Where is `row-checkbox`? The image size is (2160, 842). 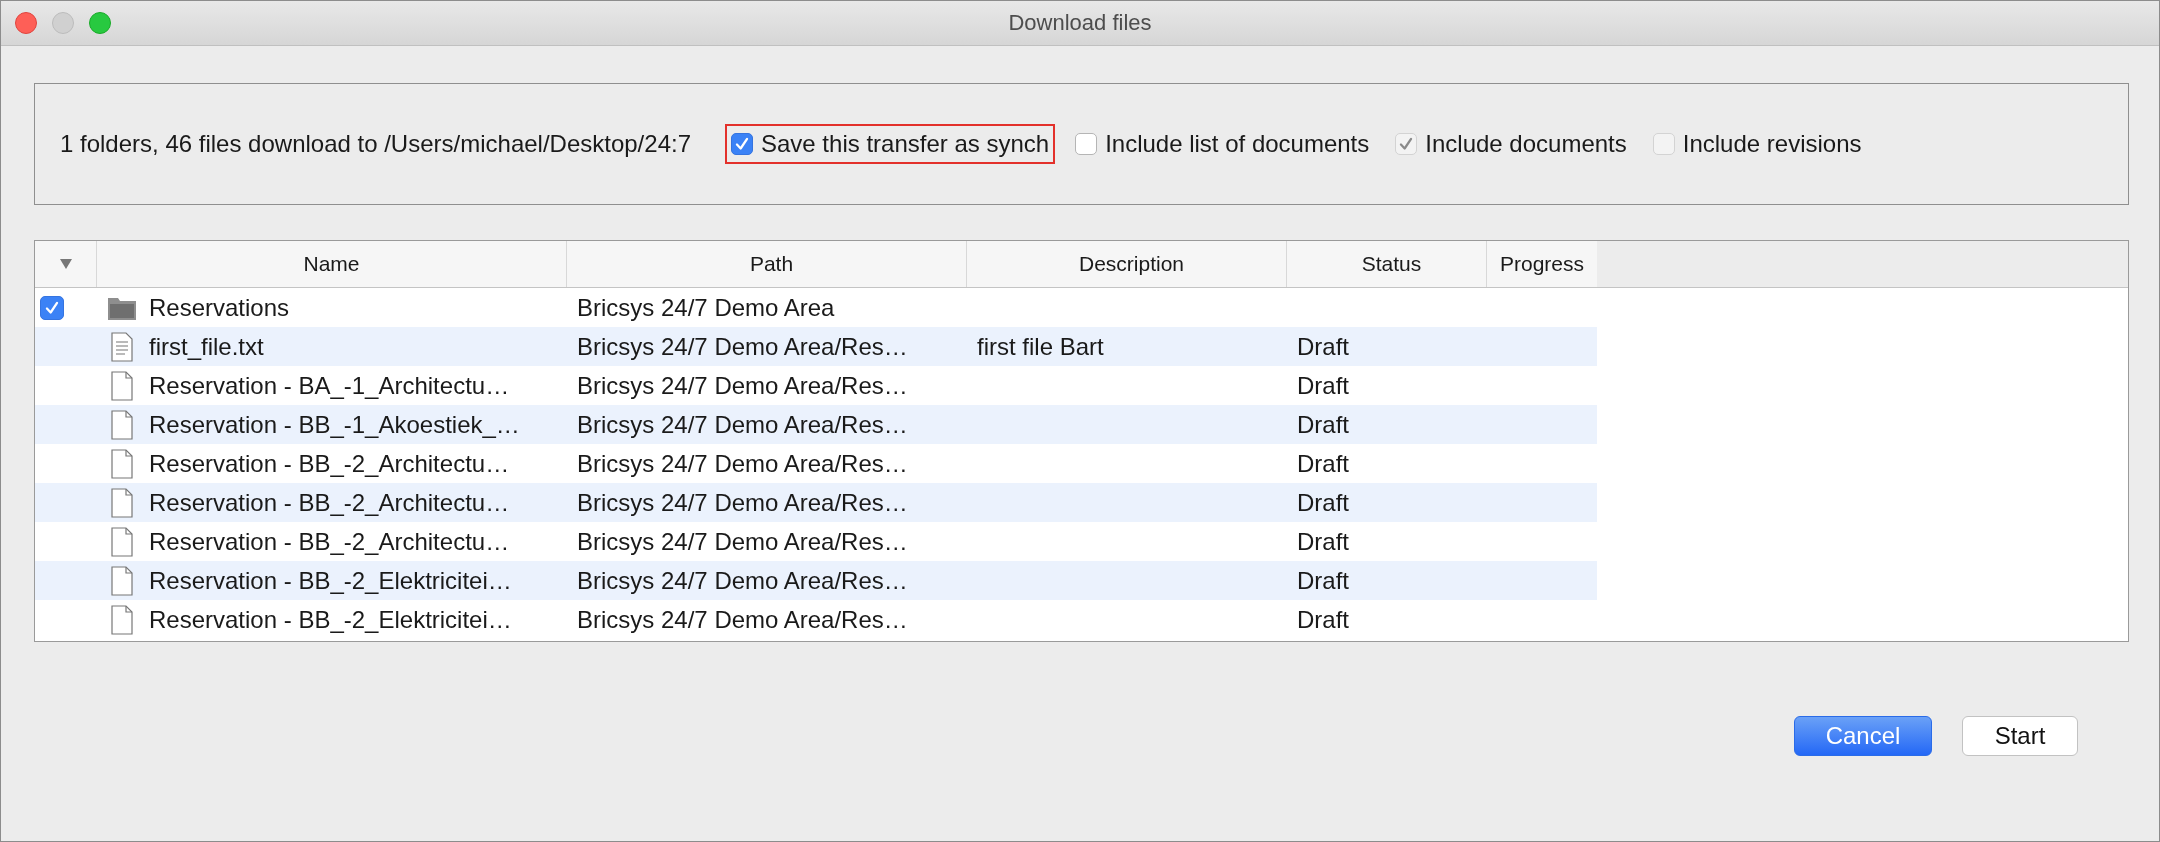
row-checkbox is located at coordinates (52, 307).